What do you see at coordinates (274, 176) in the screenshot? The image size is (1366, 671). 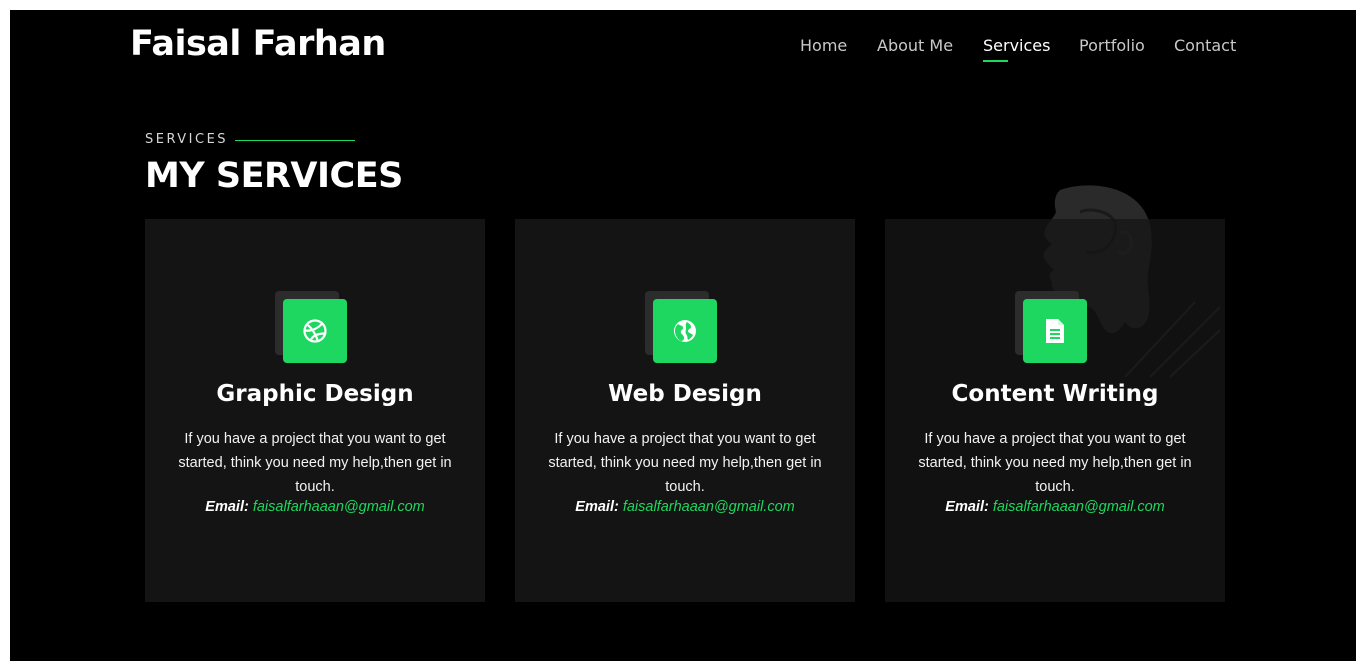 I see `section-title: MY SERVICES` at bounding box center [274, 176].